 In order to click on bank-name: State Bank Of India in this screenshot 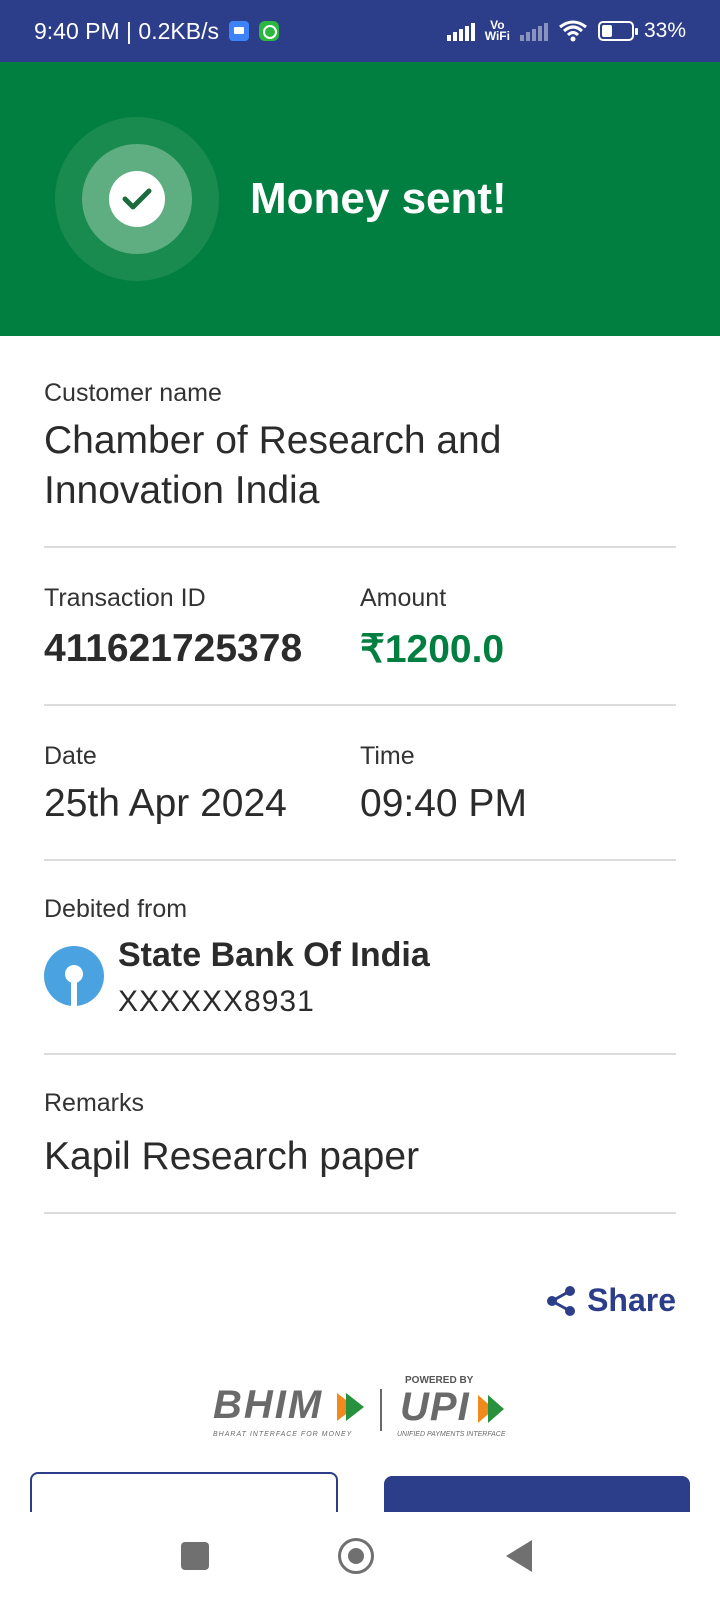, I will do `click(274, 955)`.